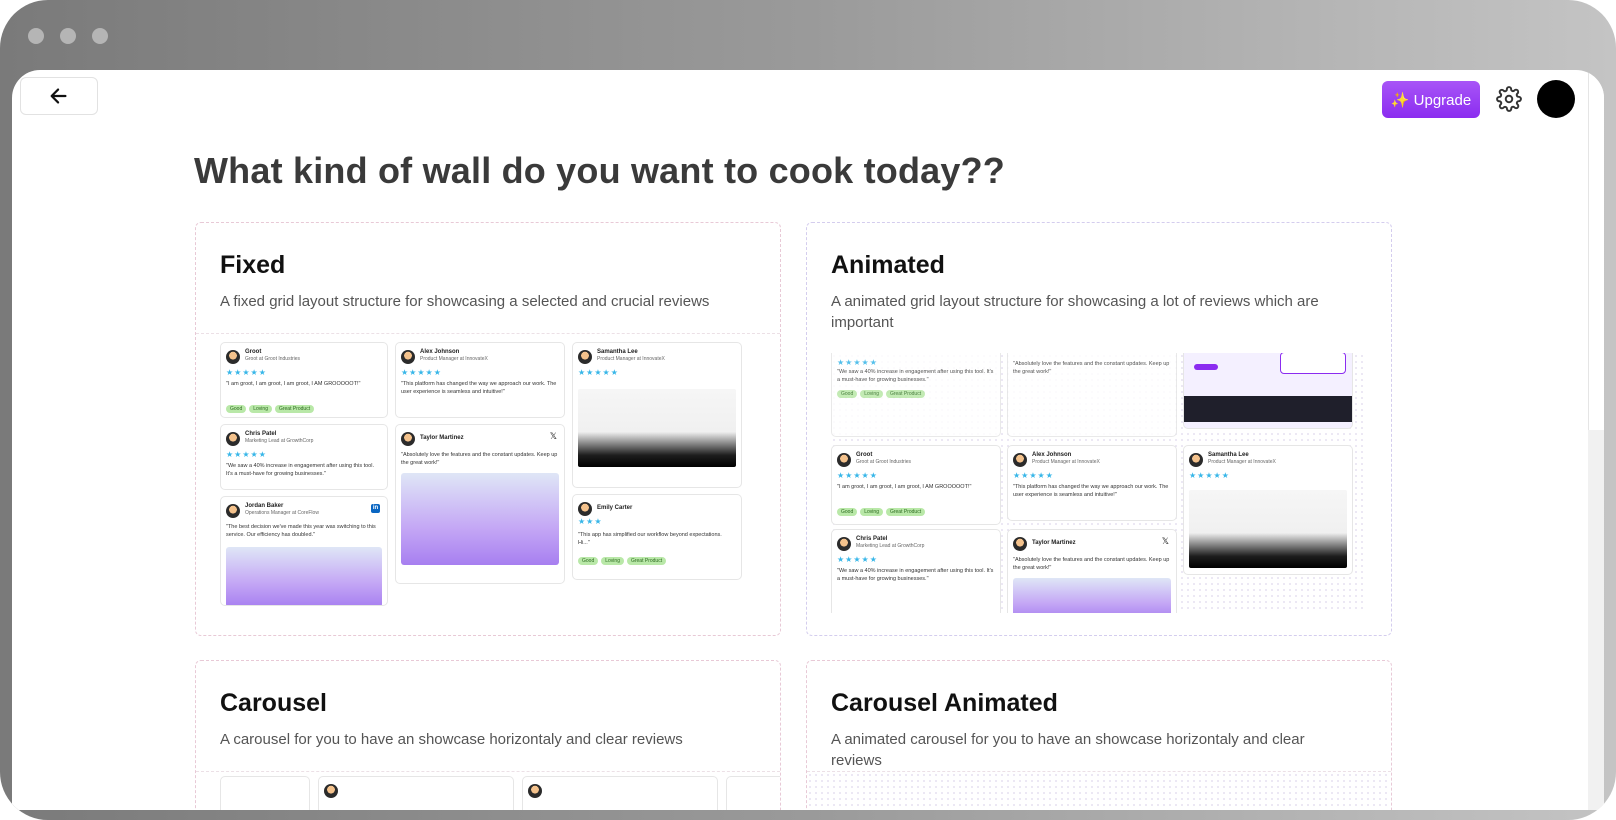 This screenshot has height=820, width=1616. I want to click on reviewer-role: Groot at Groot Industries, so click(273, 359).